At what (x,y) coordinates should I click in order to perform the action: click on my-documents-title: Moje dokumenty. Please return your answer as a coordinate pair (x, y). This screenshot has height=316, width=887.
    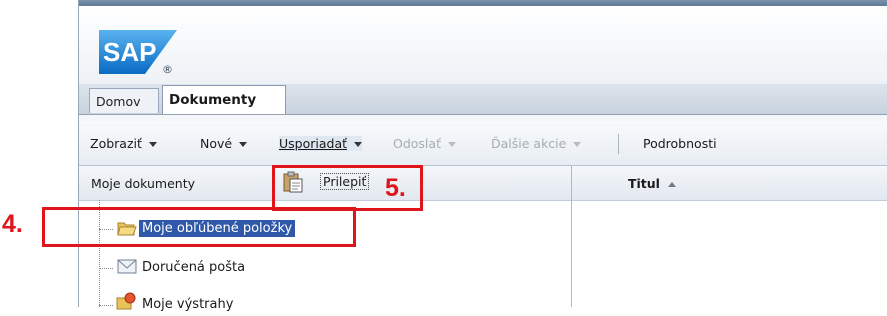
    Looking at the image, I should click on (143, 183).